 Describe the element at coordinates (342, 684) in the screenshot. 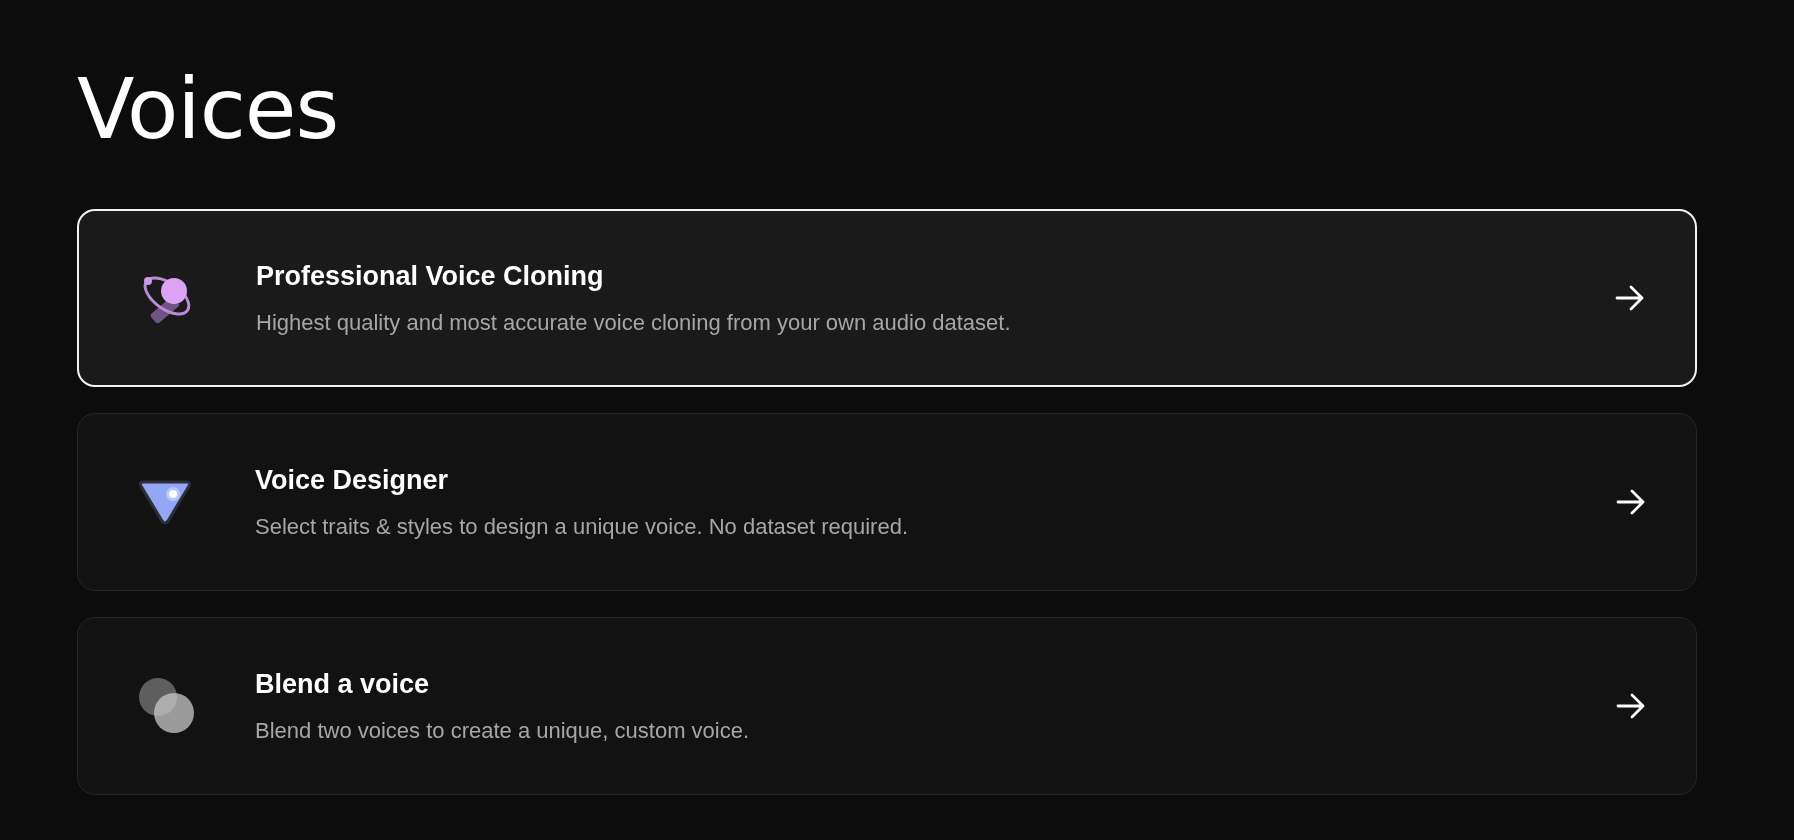

I see `option-title: Blend a voice` at that location.